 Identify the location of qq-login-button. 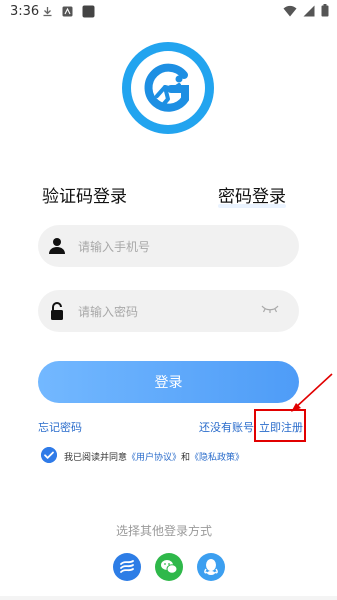
(211, 567).